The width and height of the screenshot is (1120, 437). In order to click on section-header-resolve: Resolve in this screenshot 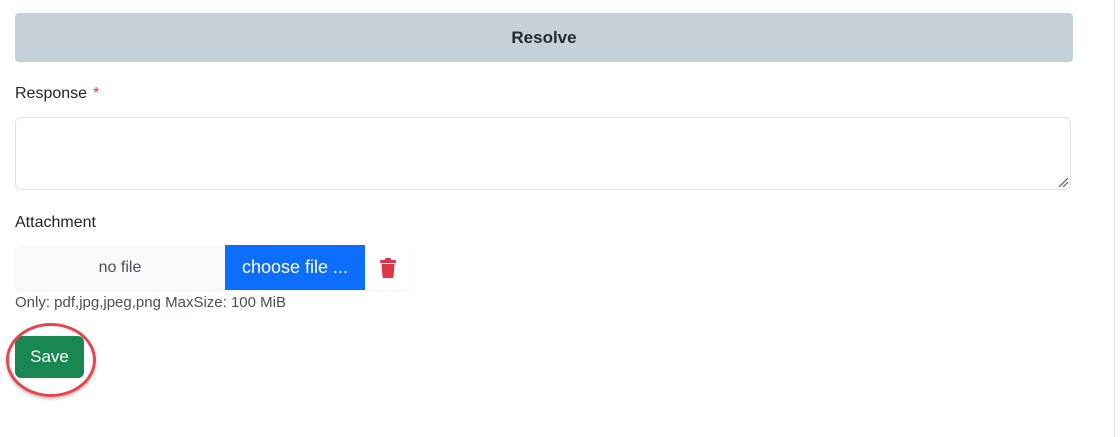, I will do `click(544, 37)`.